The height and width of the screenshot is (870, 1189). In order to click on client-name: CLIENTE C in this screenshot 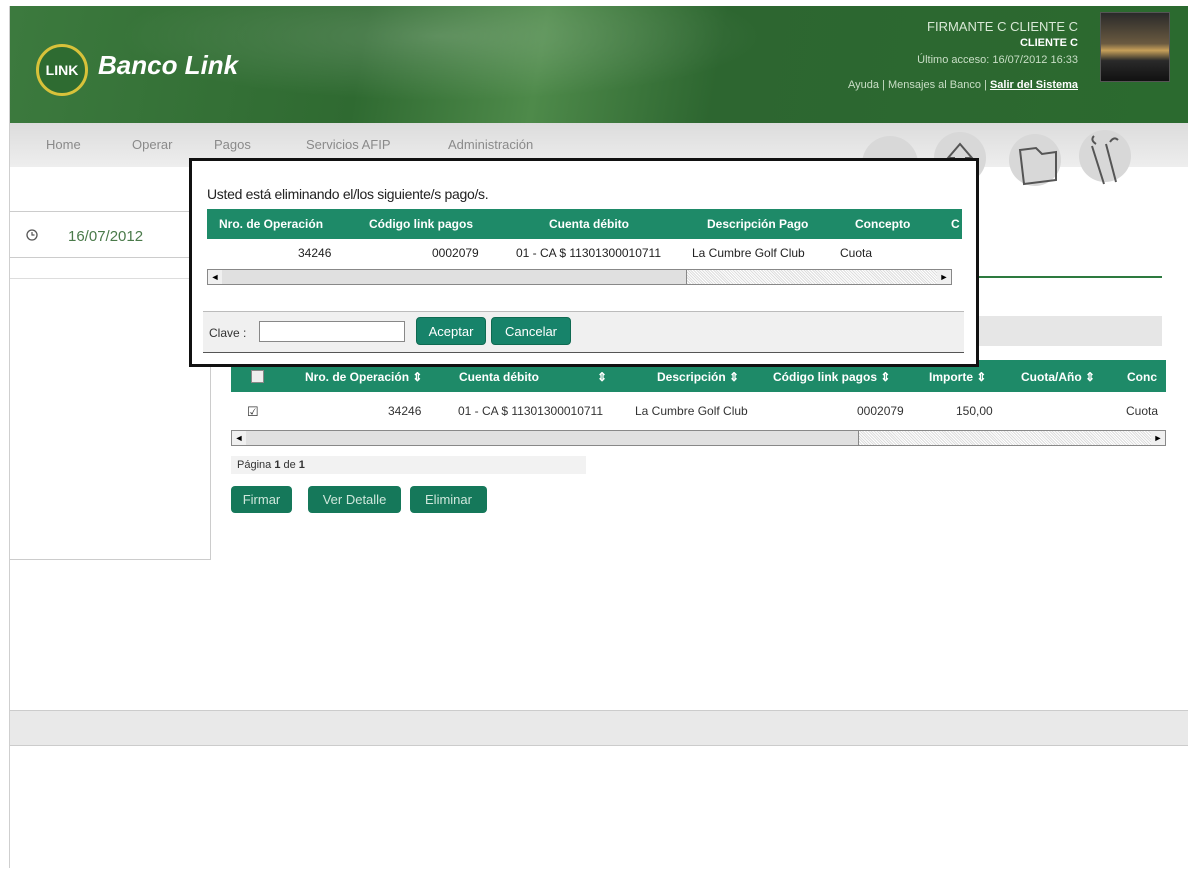, I will do `click(1048, 43)`.